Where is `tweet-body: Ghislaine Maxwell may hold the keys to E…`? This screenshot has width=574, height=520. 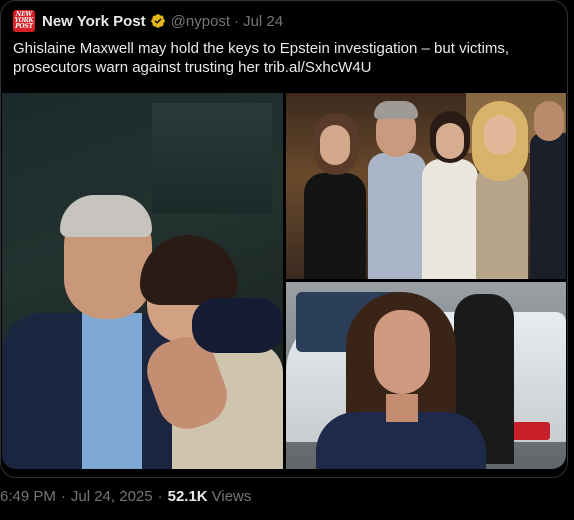
tweet-body: Ghislaine Maxwell may hold the keys to E… is located at coordinates (261, 58).